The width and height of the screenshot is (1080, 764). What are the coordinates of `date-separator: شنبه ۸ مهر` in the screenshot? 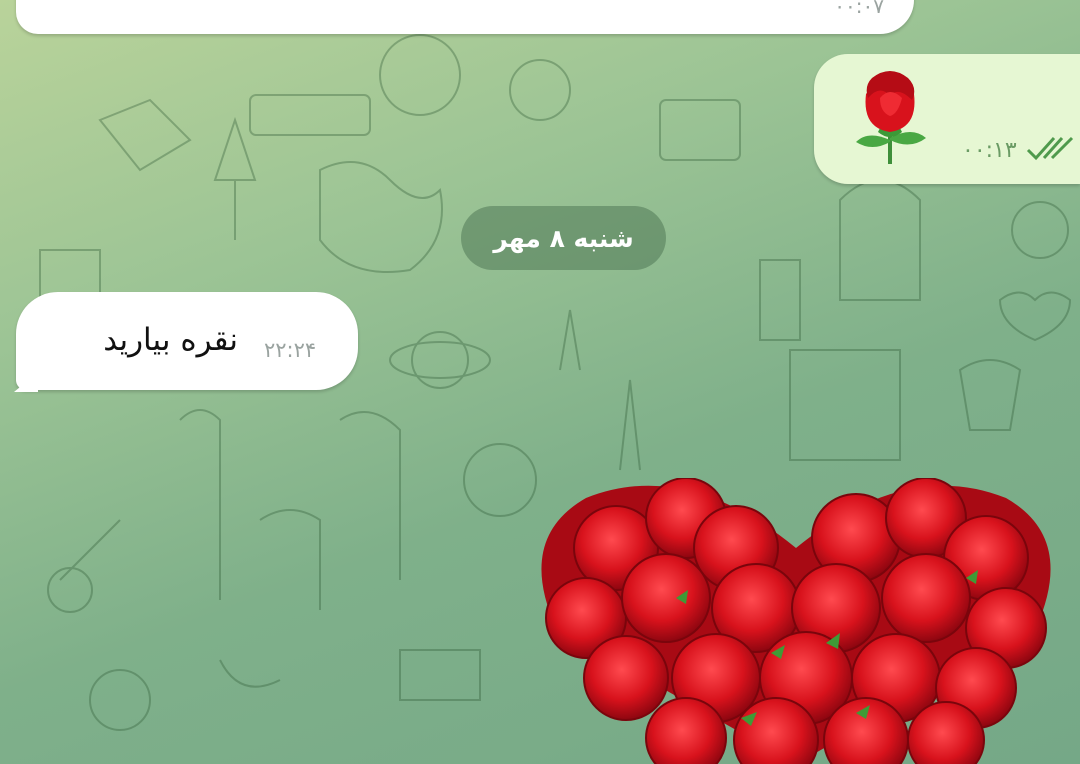 It's located at (563, 238).